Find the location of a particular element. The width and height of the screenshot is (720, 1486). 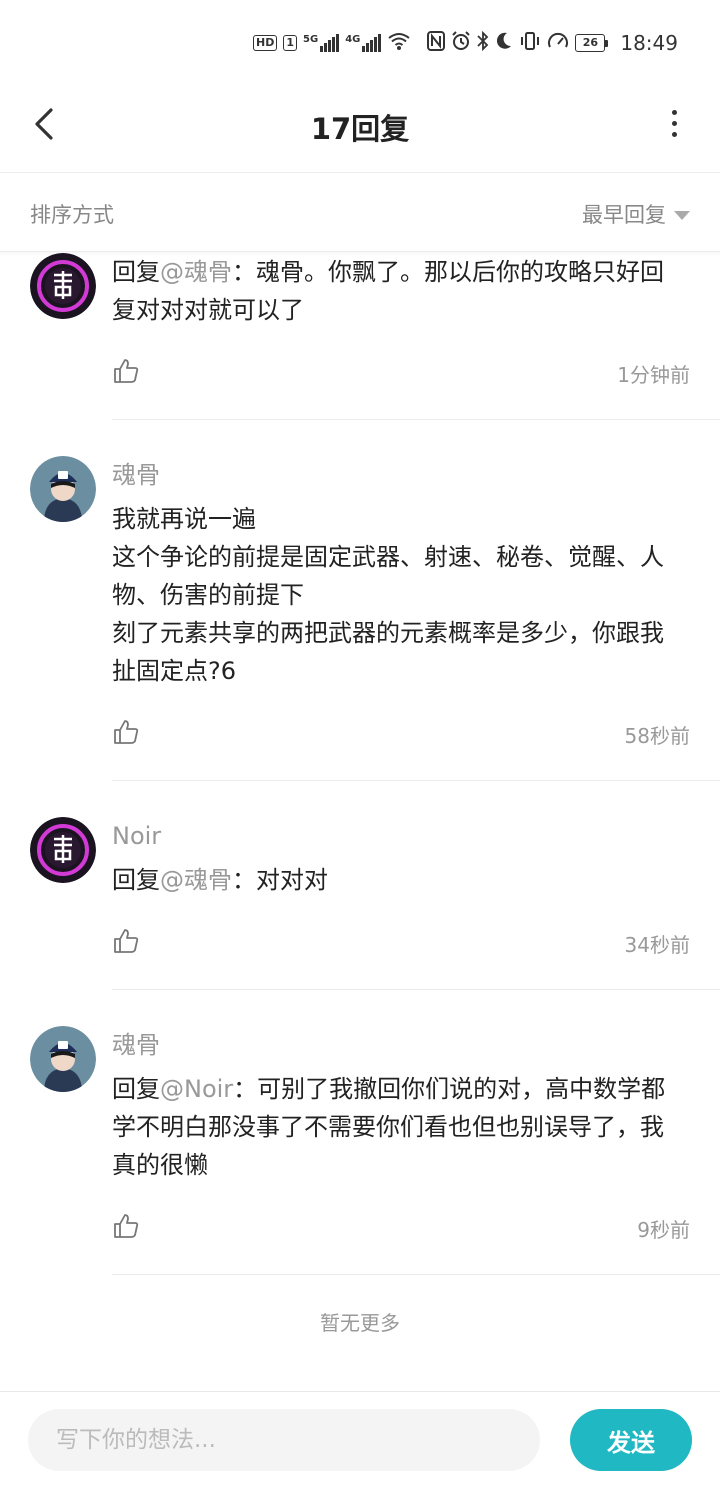

status-bar: HD 1 5G 4G 26 18:49 is located at coordinates (360, 42).